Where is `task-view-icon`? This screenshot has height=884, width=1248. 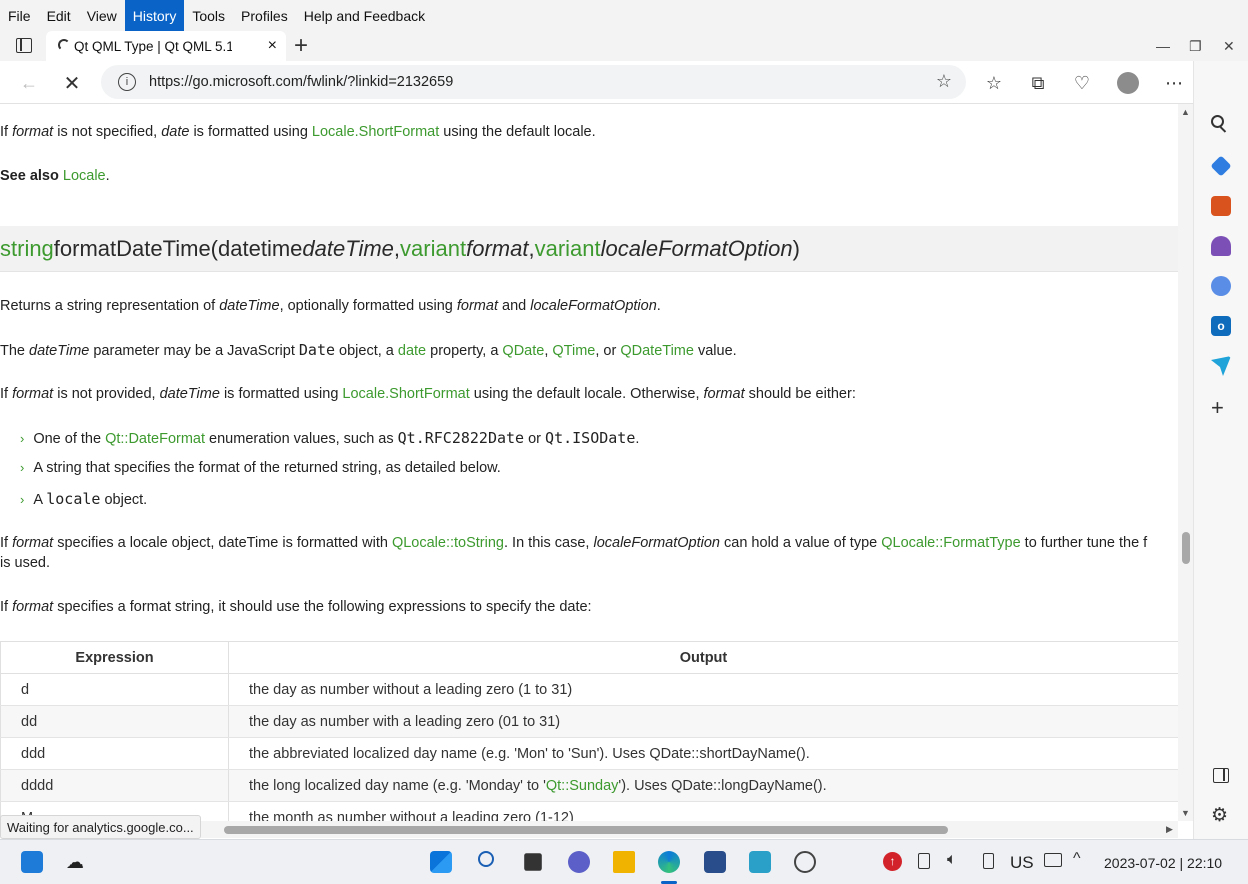 task-view-icon is located at coordinates (533, 862).